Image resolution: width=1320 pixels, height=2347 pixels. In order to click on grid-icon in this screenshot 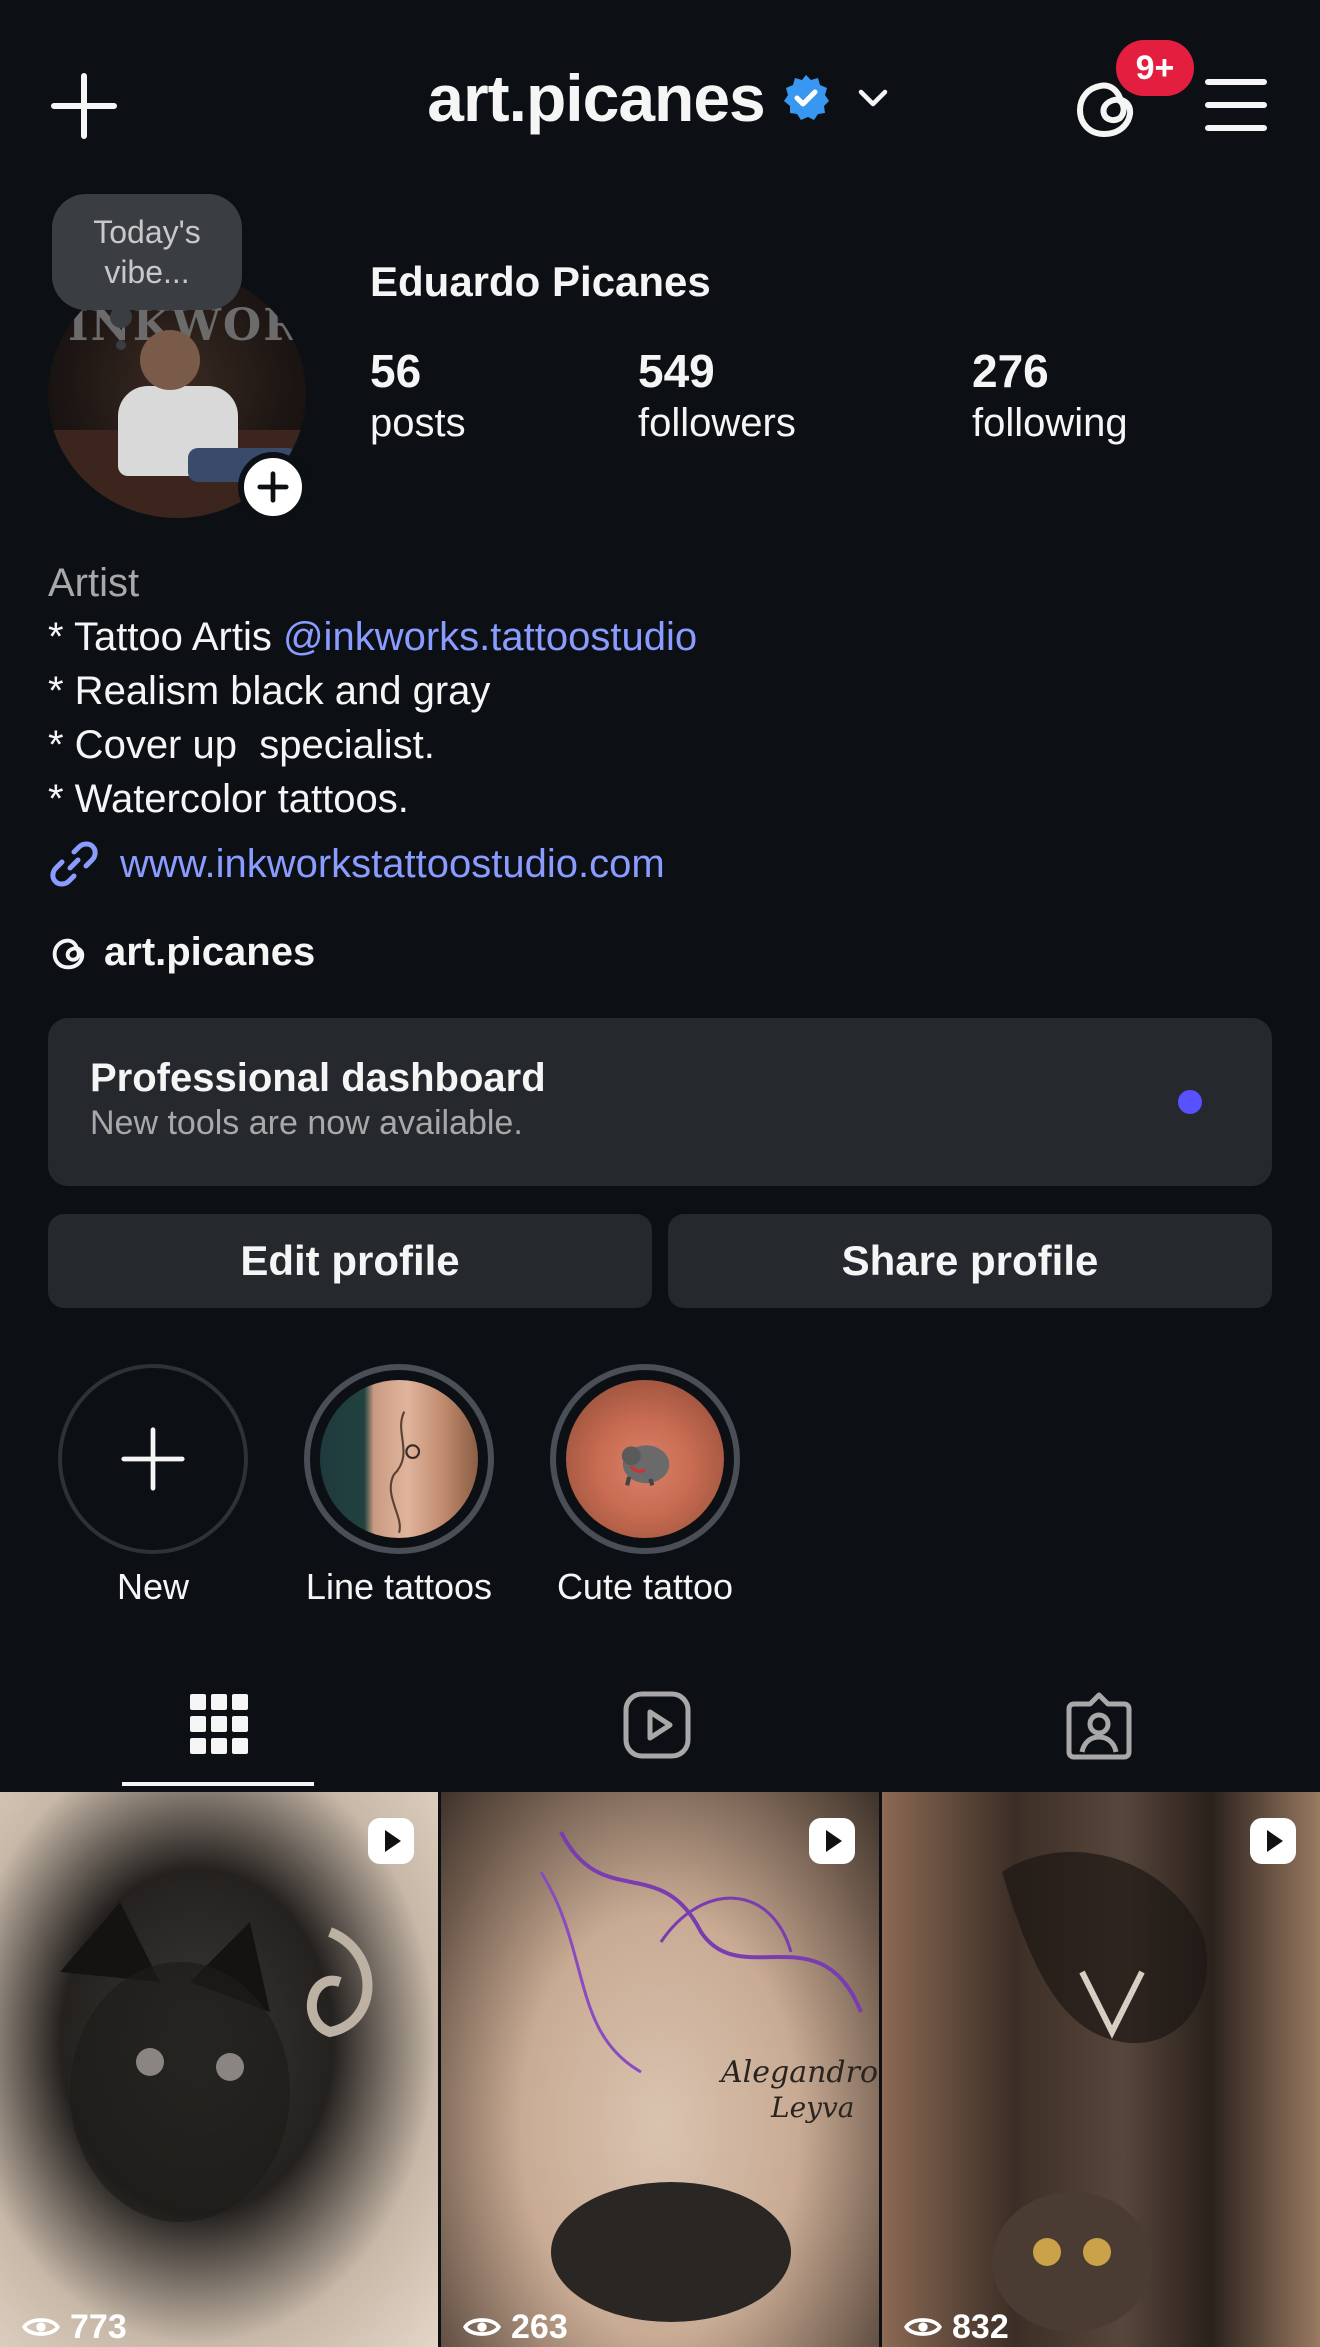, I will do `click(219, 1724)`.